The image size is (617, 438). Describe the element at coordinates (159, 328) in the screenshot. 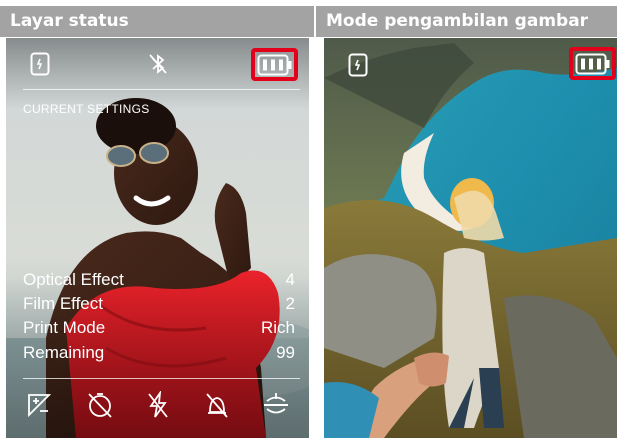

I see `setting-row-print-mode: Print Mode Rich` at that location.